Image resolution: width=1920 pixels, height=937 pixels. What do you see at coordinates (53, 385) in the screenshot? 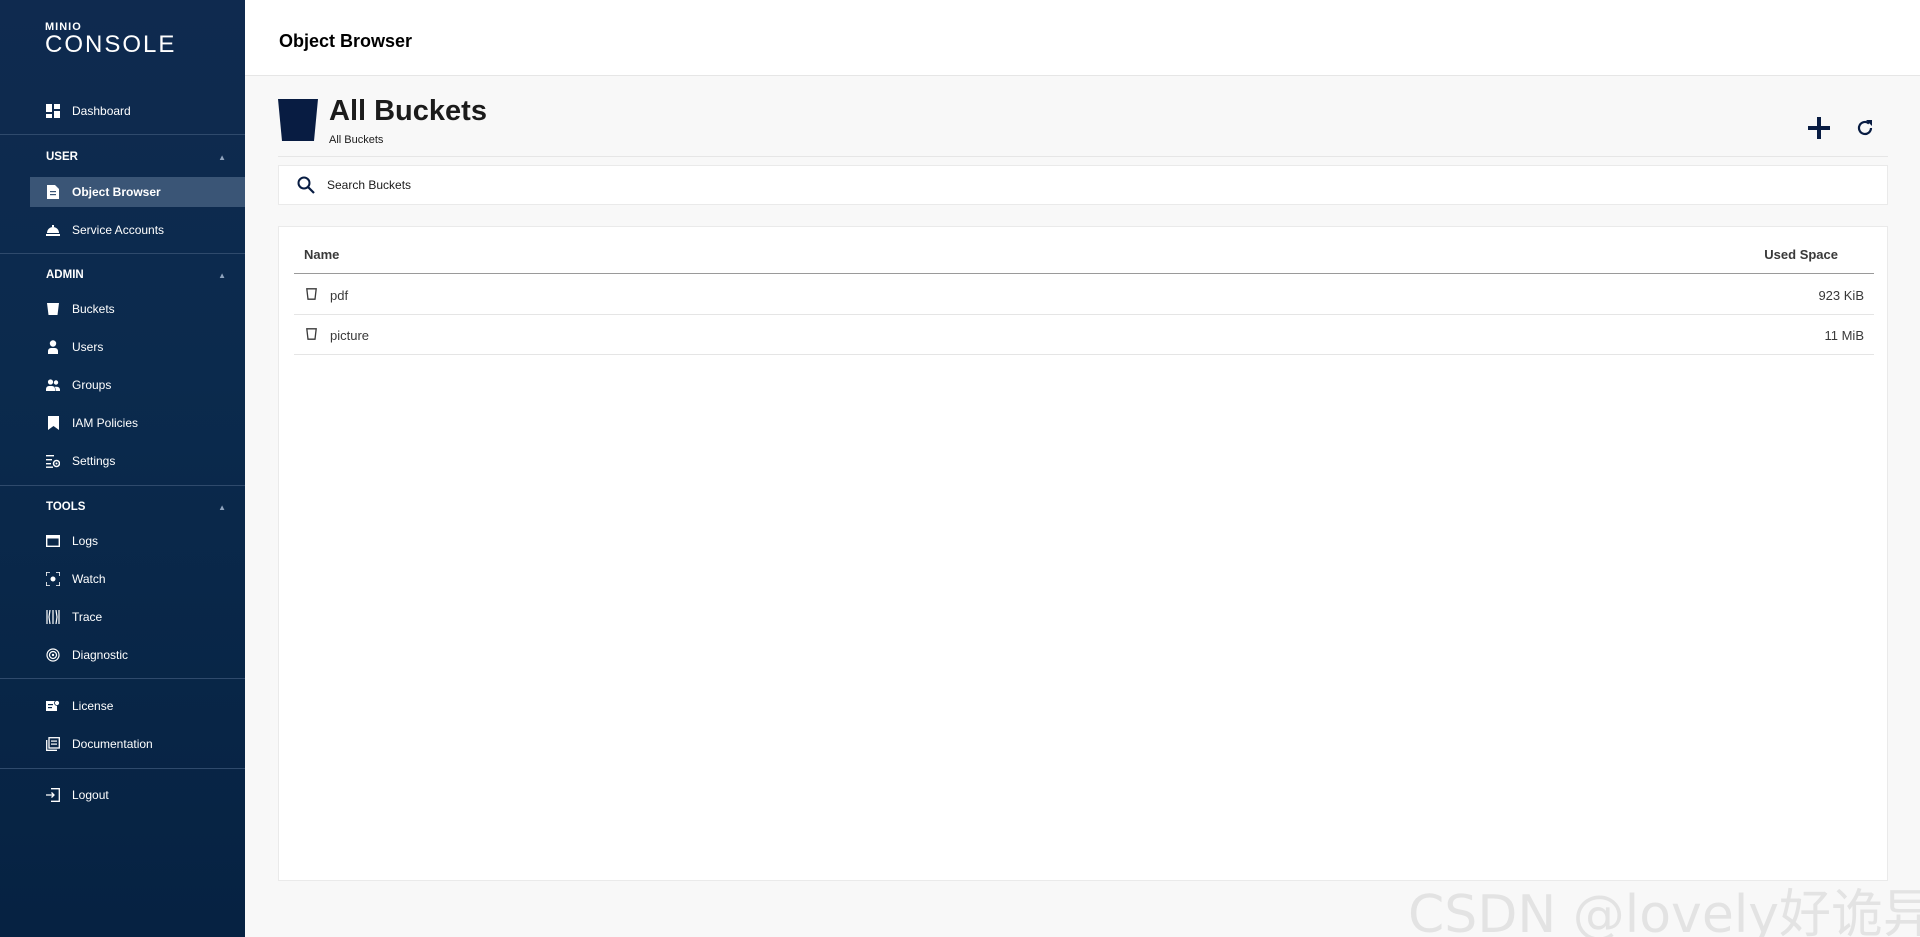
I see `groups-icon` at bounding box center [53, 385].